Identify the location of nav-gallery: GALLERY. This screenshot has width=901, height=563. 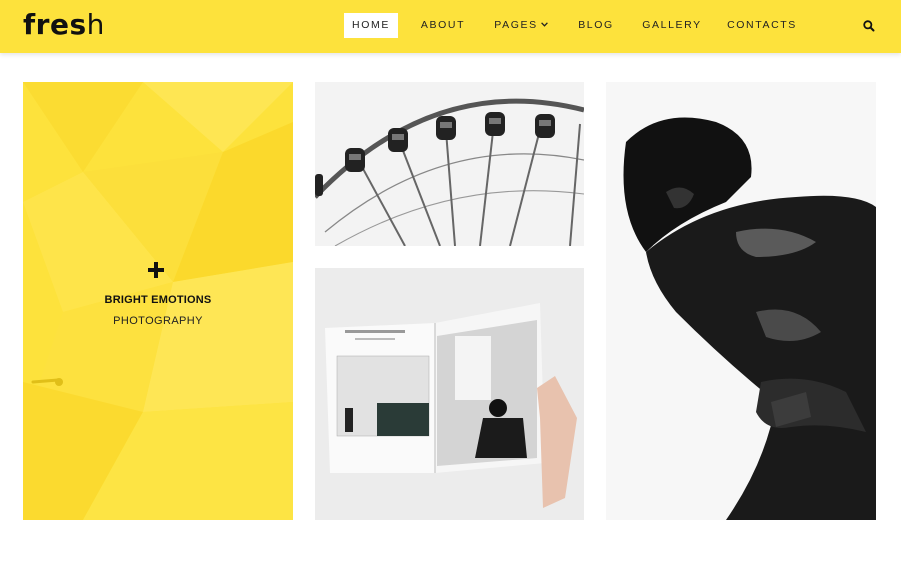
(672, 25).